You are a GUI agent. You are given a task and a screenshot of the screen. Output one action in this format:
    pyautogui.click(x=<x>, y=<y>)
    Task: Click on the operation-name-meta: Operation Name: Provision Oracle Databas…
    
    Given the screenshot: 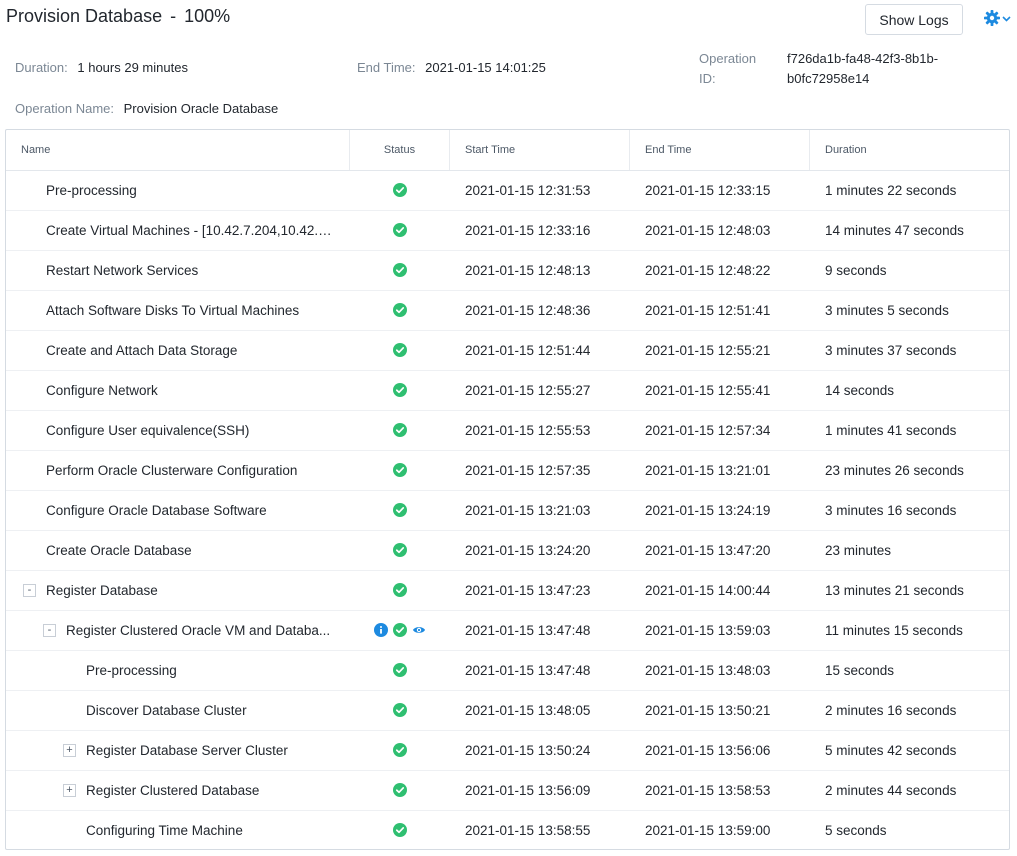 What is the action you would take?
    pyautogui.click(x=146, y=108)
    